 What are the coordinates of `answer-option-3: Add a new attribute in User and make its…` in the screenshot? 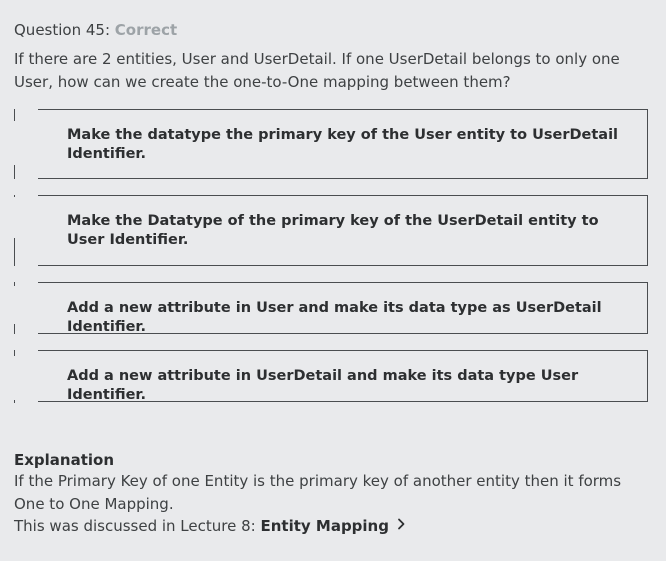 It's located at (331, 308).